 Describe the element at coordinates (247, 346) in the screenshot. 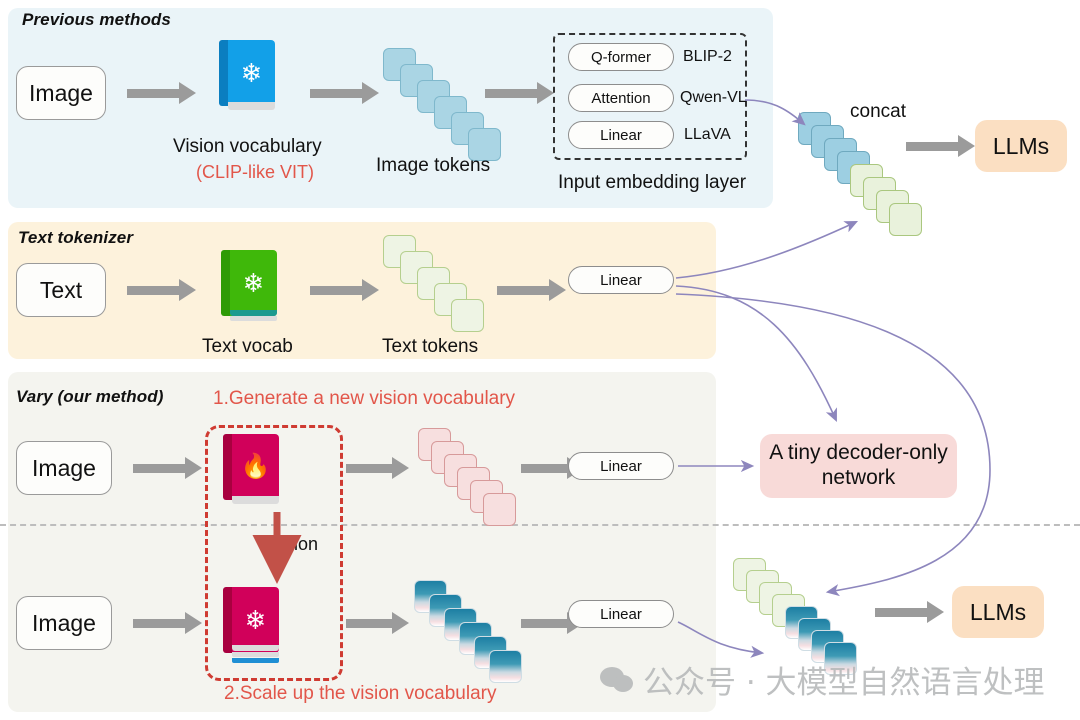

I see `label-text-vocab: Text vocab` at that location.